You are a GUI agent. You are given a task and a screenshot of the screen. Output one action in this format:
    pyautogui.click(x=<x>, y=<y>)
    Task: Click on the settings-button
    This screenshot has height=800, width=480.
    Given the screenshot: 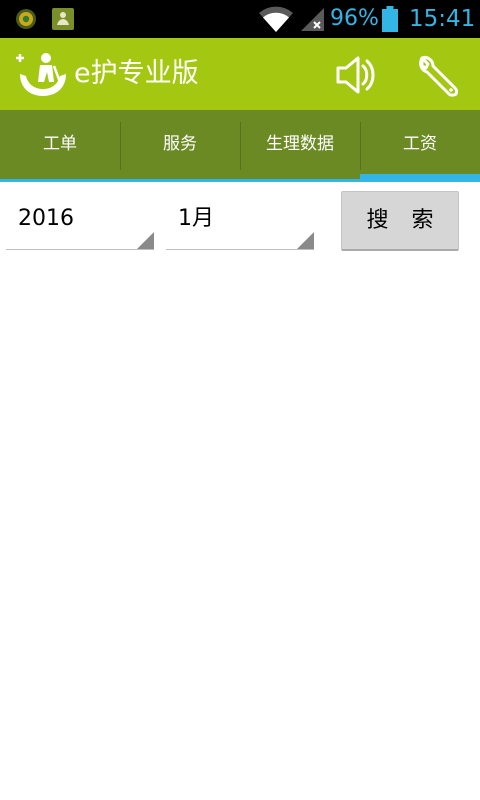 What is the action you would take?
    pyautogui.click(x=437, y=75)
    